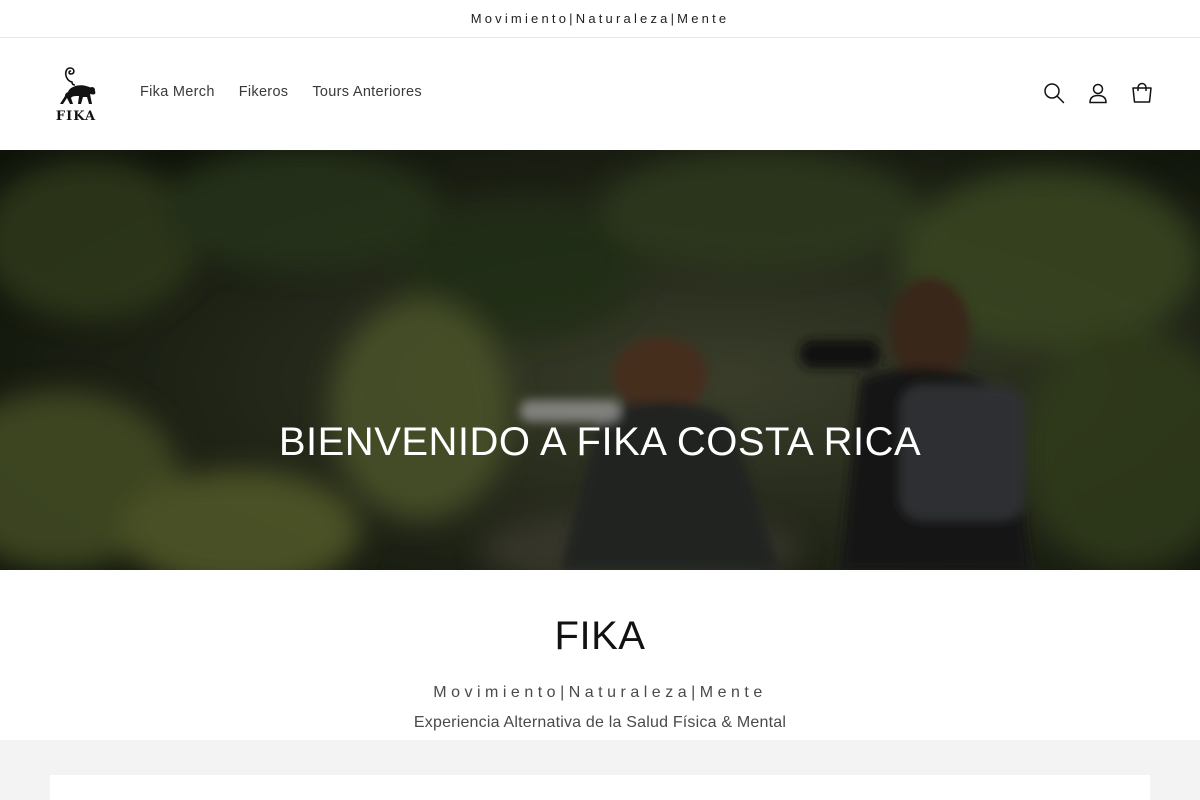 This screenshot has height=800, width=1200. I want to click on hero-title: BIENVENIDO A FIKA COSTA RICA, so click(600, 442).